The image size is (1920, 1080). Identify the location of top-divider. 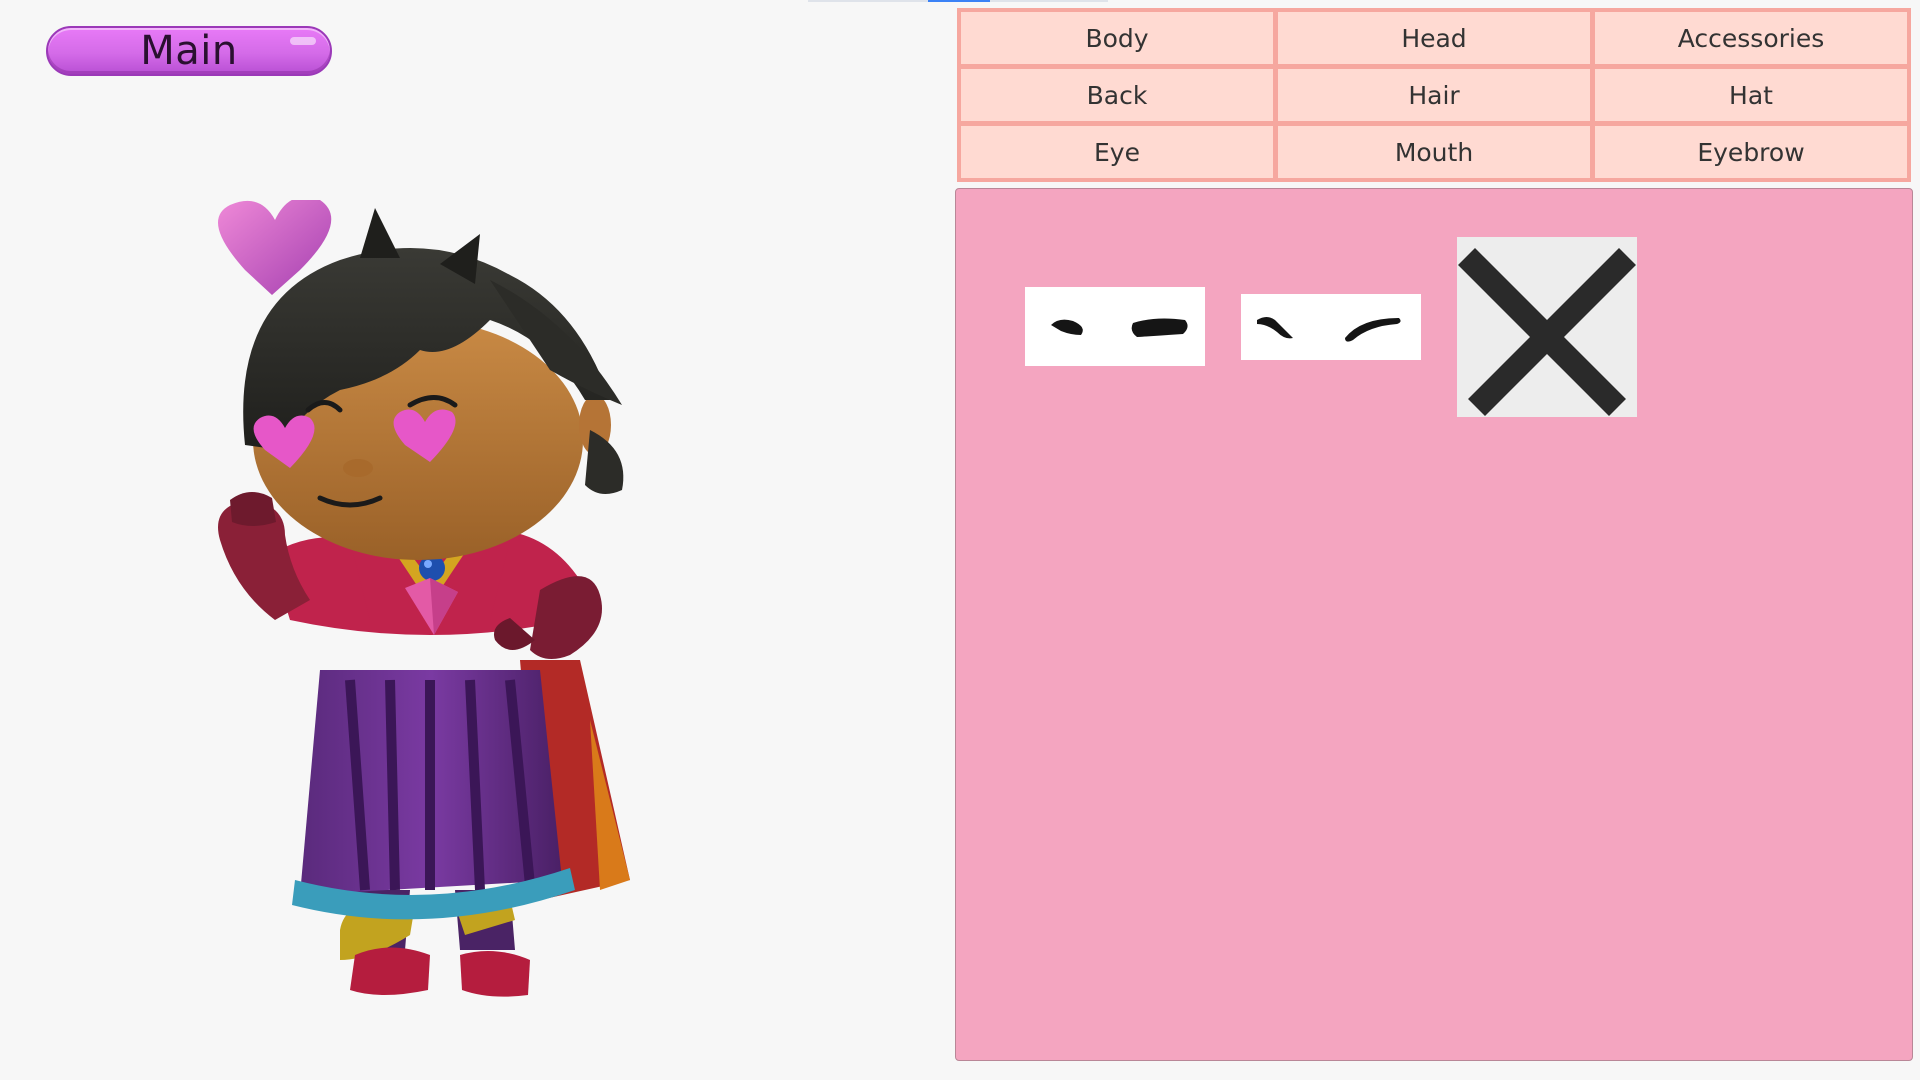
(958, 1).